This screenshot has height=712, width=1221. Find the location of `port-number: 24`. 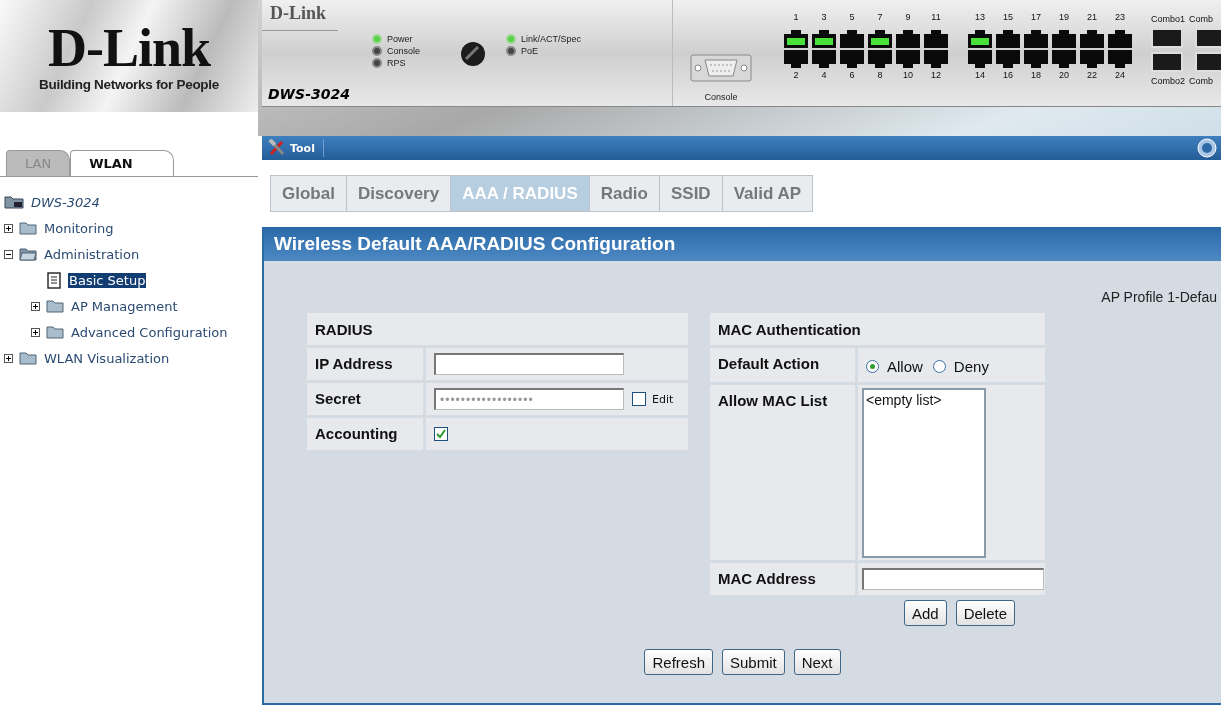

port-number: 24 is located at coordinates (1120, 76).